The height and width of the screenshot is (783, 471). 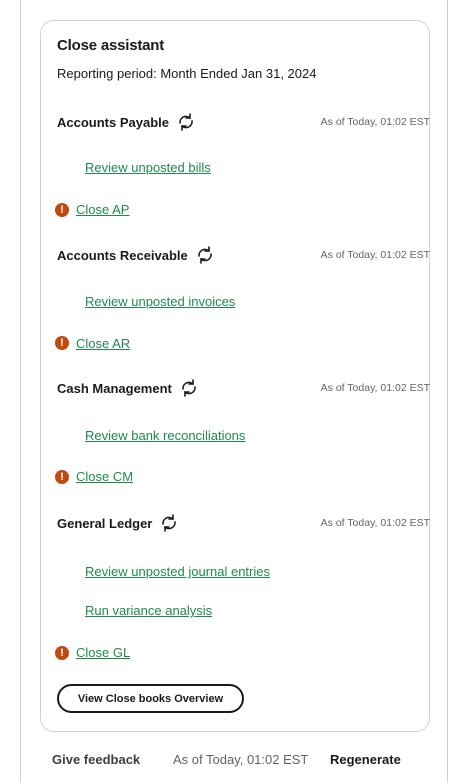 What do you see at coordinates (244, 523) in the screenshot?
I see `section-header-general-ledger: General Ledger As of Today, 01:02 EST` at bounding box center [244, 523].